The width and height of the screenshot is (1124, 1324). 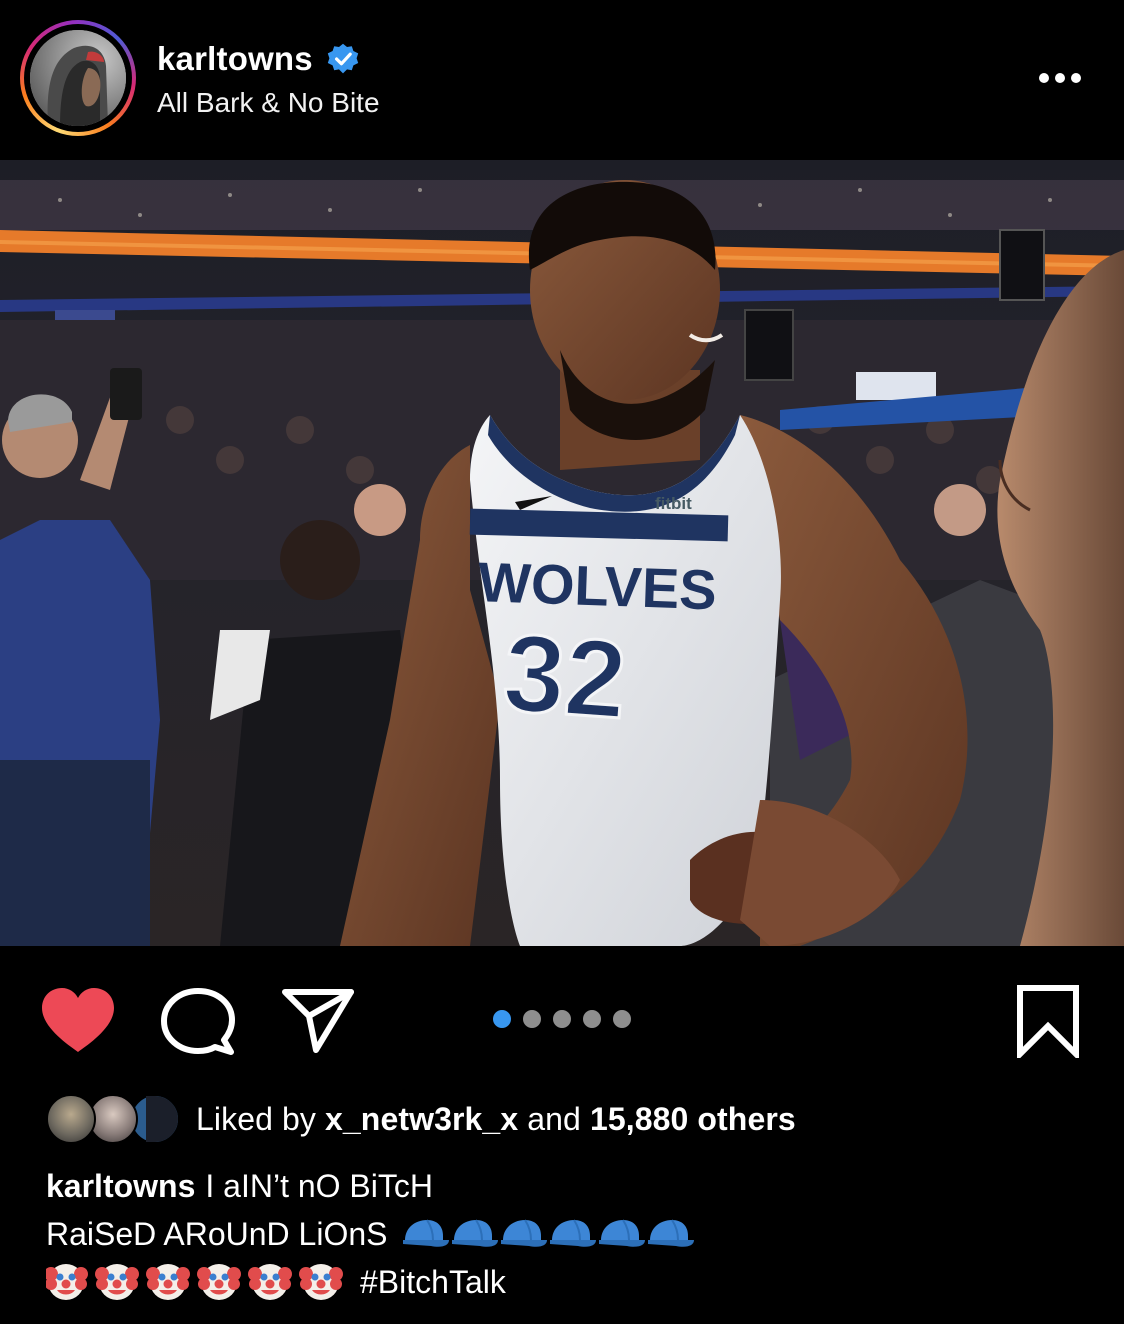 I want to click on profile-avatar, so click(x=78, y=78).